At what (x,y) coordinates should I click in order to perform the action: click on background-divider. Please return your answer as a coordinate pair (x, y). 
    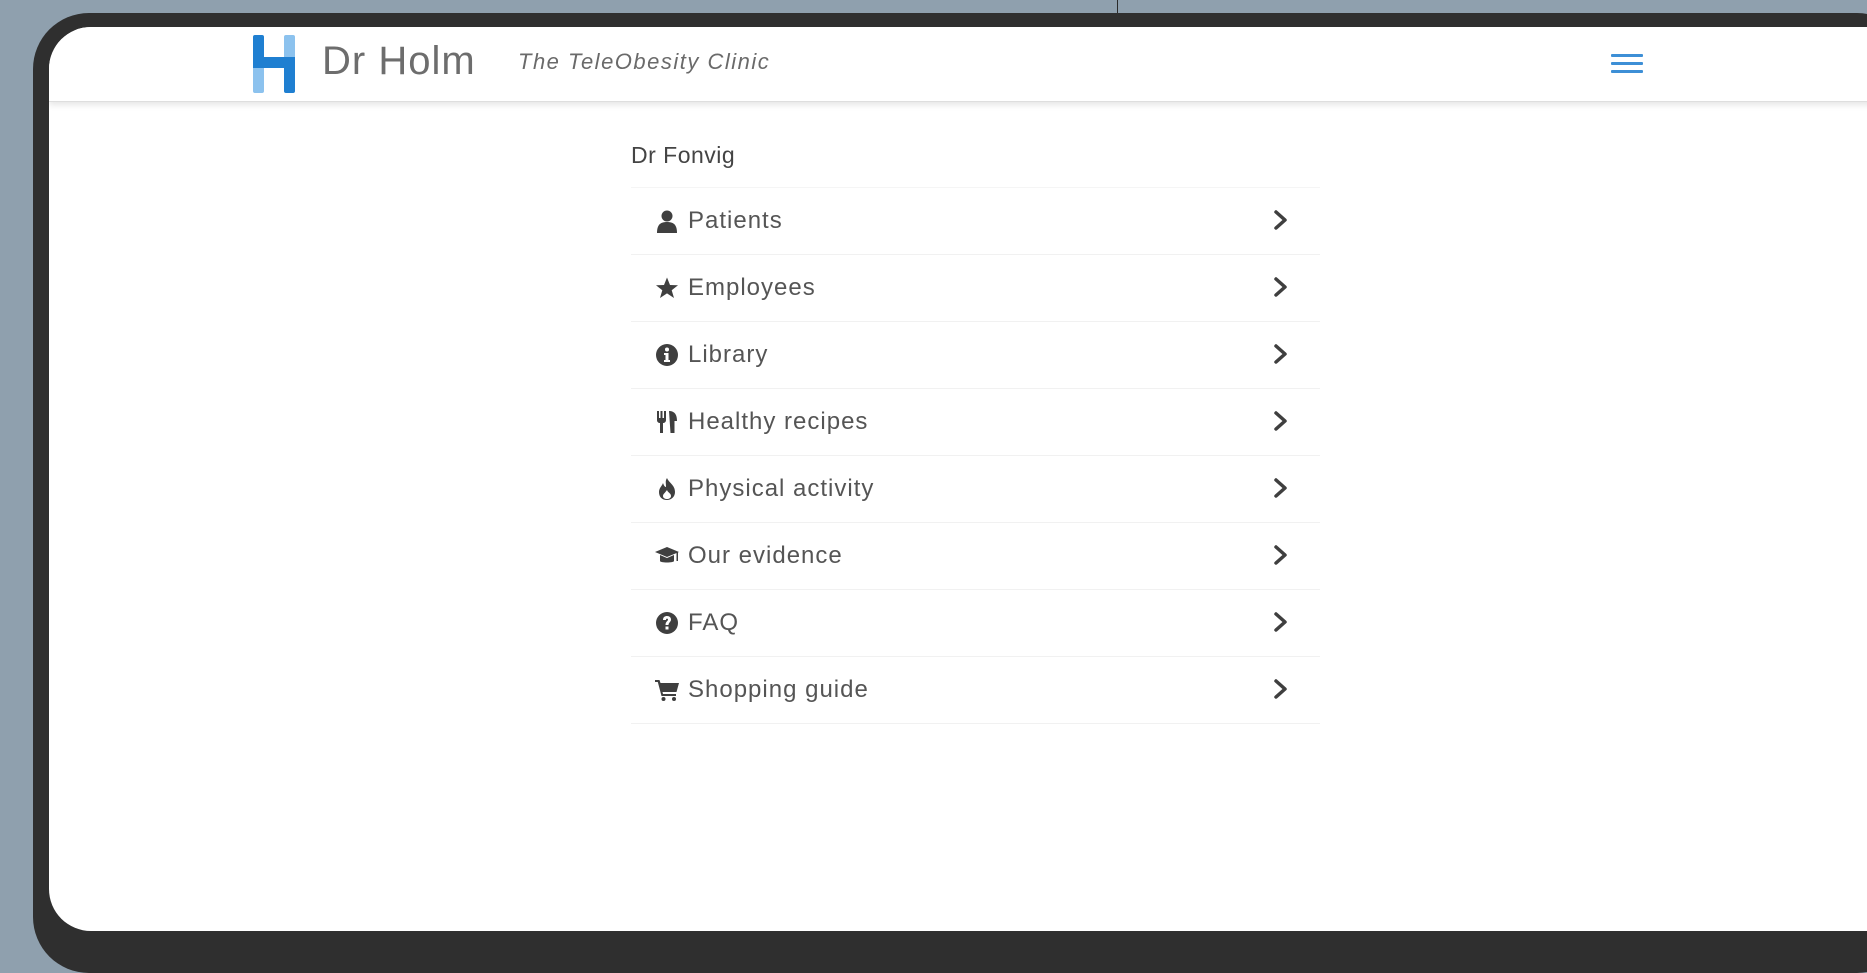
    Looking at the image, I should click on (1117, 7).